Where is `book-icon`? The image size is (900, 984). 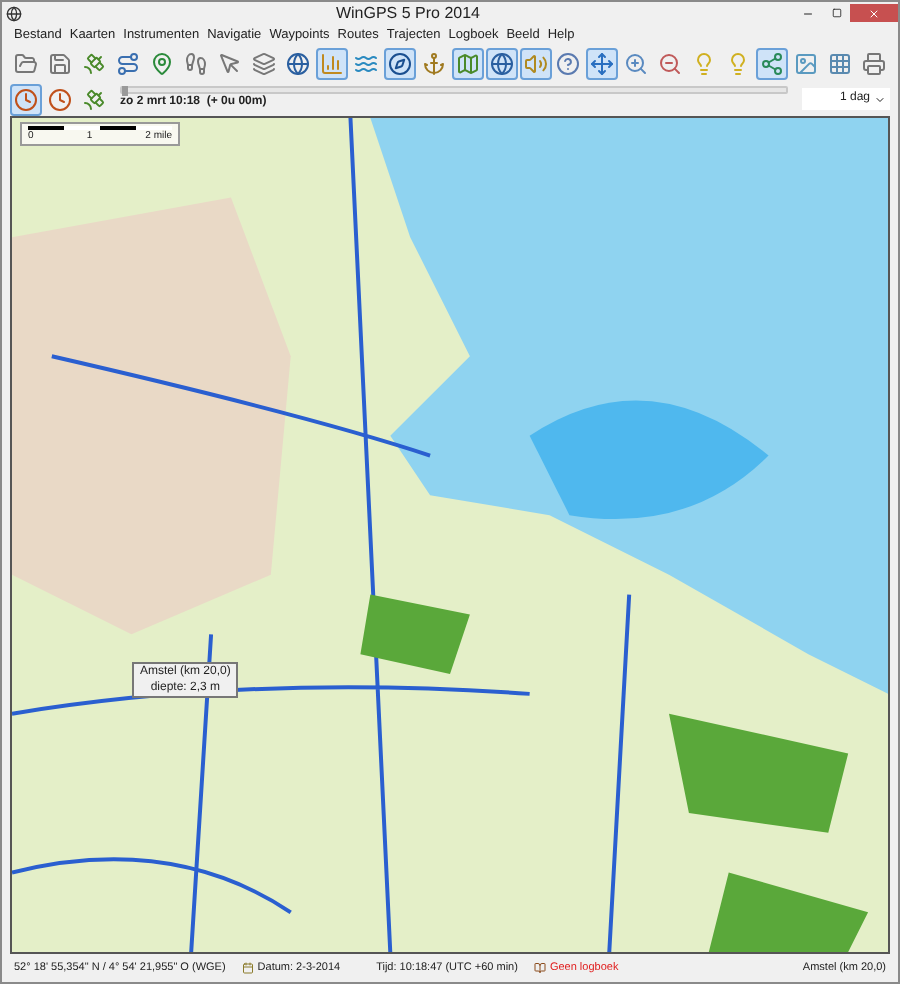 book-icon is located at coordinates (539, 968).